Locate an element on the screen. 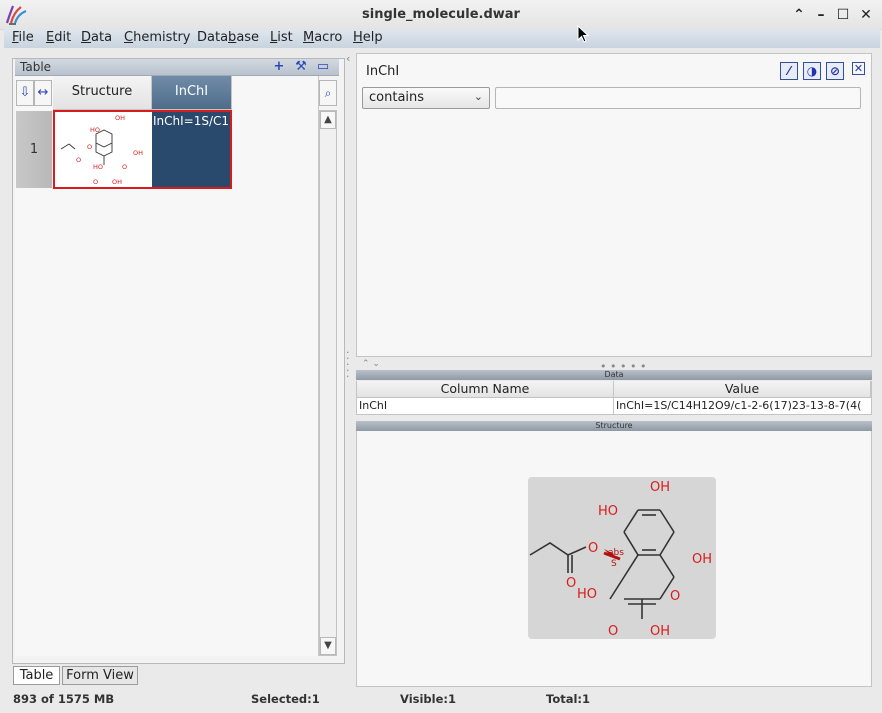 The height and width of the screenshot is (713, 882). structure-cell: OH HO OH O O HO O O OH is located at coordinates (102, 149).